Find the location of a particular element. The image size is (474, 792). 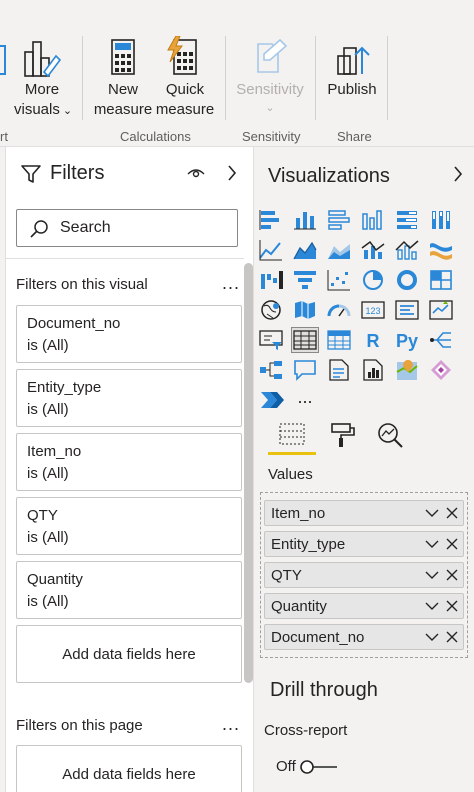

value-field-chip: Quantity is located at coordinates (364, 606).